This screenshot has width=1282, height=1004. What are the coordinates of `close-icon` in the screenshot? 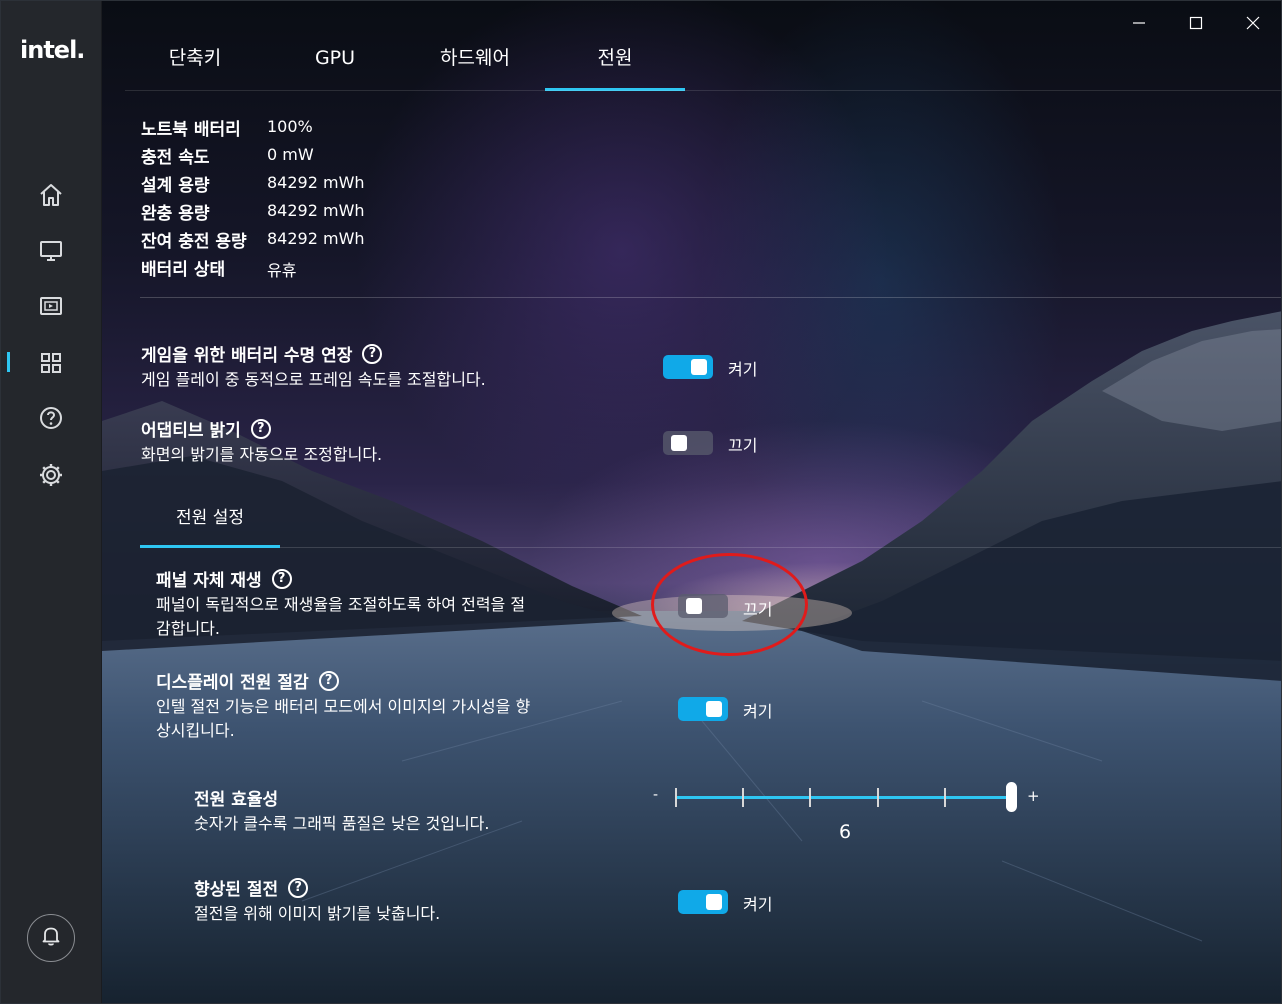 It's located at (1253, 23).